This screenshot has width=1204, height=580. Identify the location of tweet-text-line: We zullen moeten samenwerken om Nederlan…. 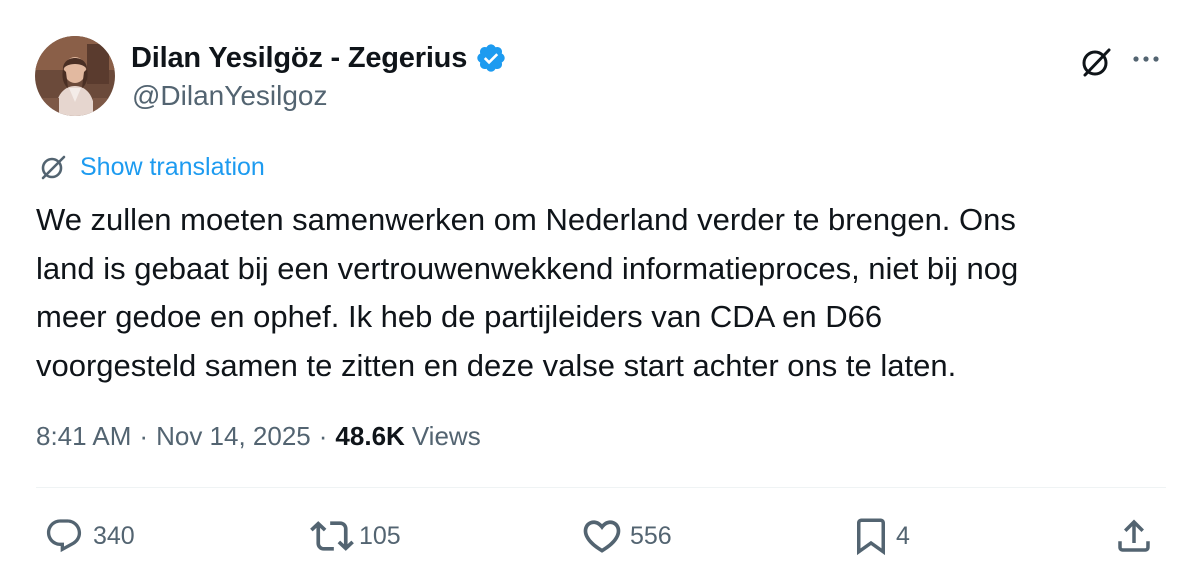
(526, 219).